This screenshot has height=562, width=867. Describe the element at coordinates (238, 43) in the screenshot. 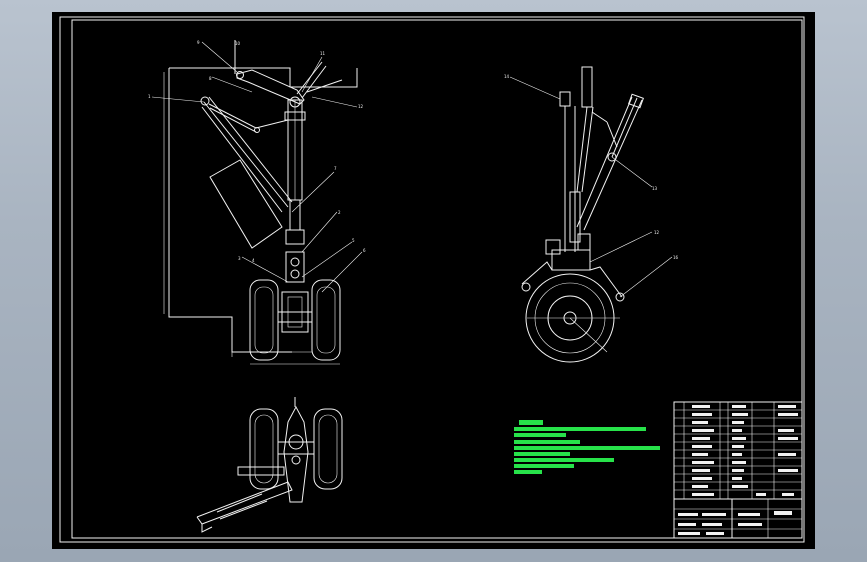

I see `part-label: 10` at that location.